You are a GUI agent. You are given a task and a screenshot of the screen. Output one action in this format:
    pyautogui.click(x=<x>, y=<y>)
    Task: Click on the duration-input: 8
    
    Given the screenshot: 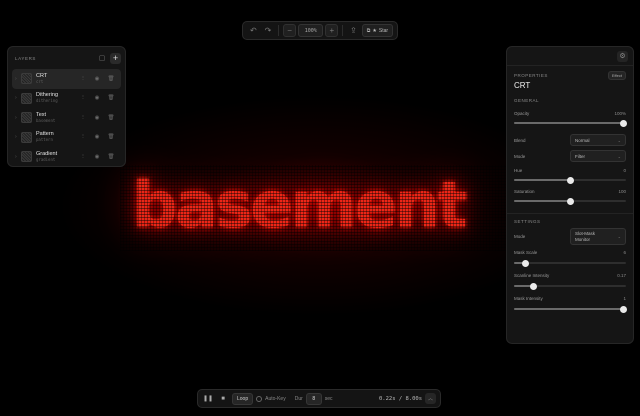 What is the action you would take?
    pyautogui.click(x=313, y=398)
    